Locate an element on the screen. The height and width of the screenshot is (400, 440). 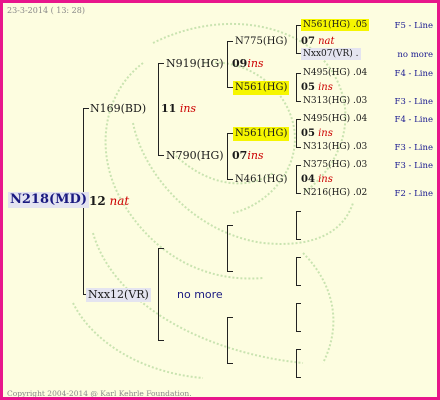
dam-mating: 11 ins is located at coordinates (178, 109).